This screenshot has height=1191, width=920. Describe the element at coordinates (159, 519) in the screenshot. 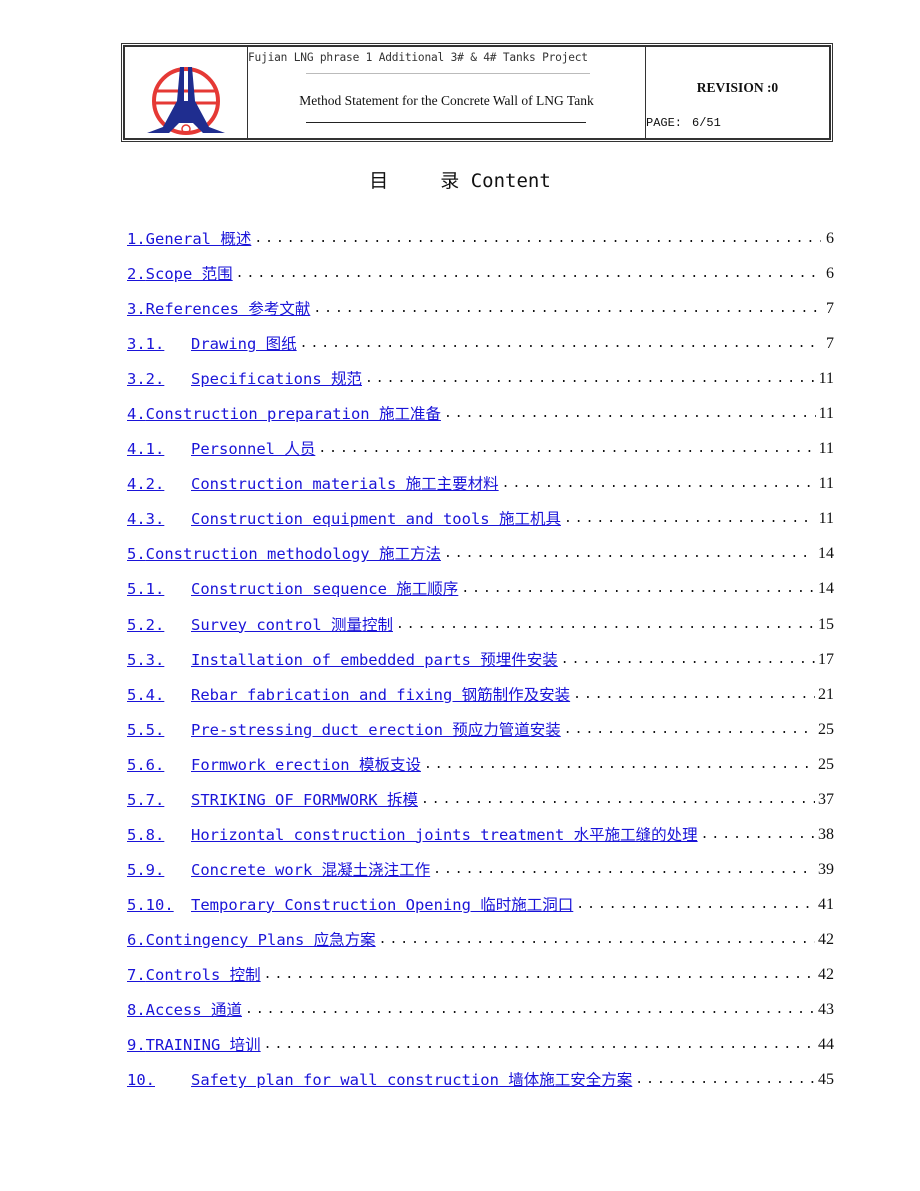

I see `toc-entry-number: 4.3.` at that location.